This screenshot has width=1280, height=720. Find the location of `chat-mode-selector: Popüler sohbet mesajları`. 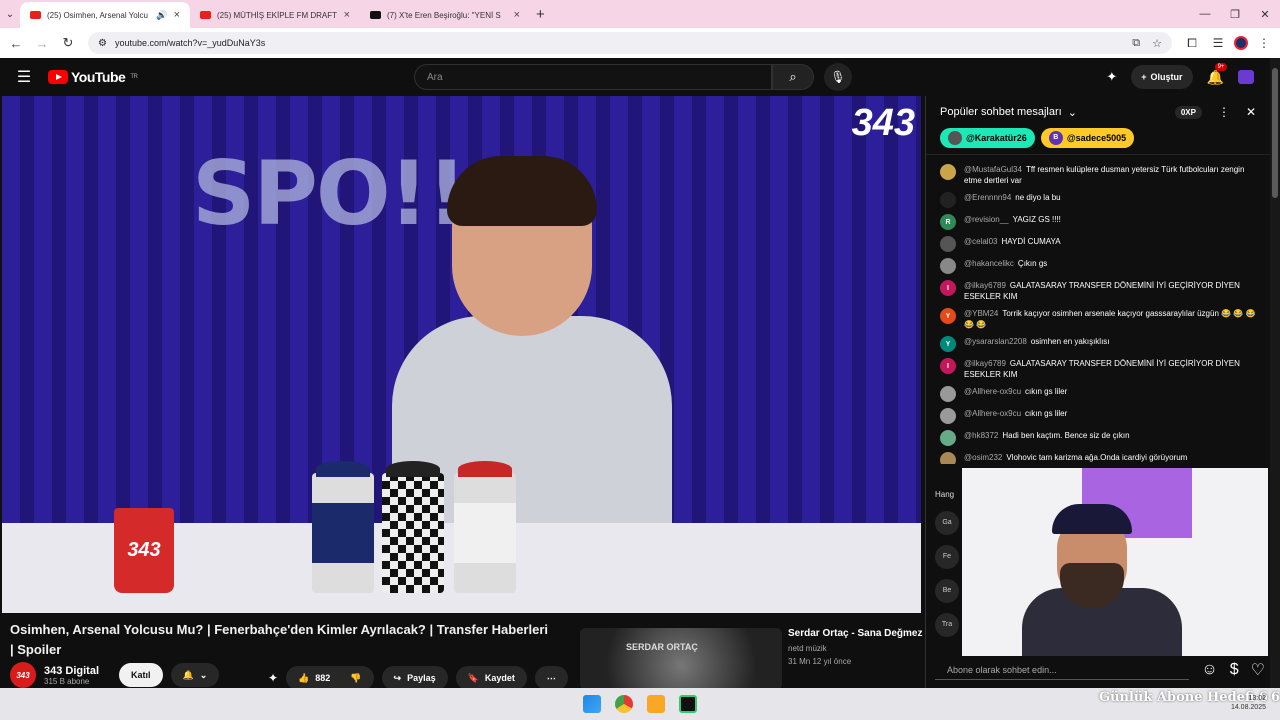

chat-mode-selector: Popüler sohbet mesajları is located at coordinates (1001, 112).